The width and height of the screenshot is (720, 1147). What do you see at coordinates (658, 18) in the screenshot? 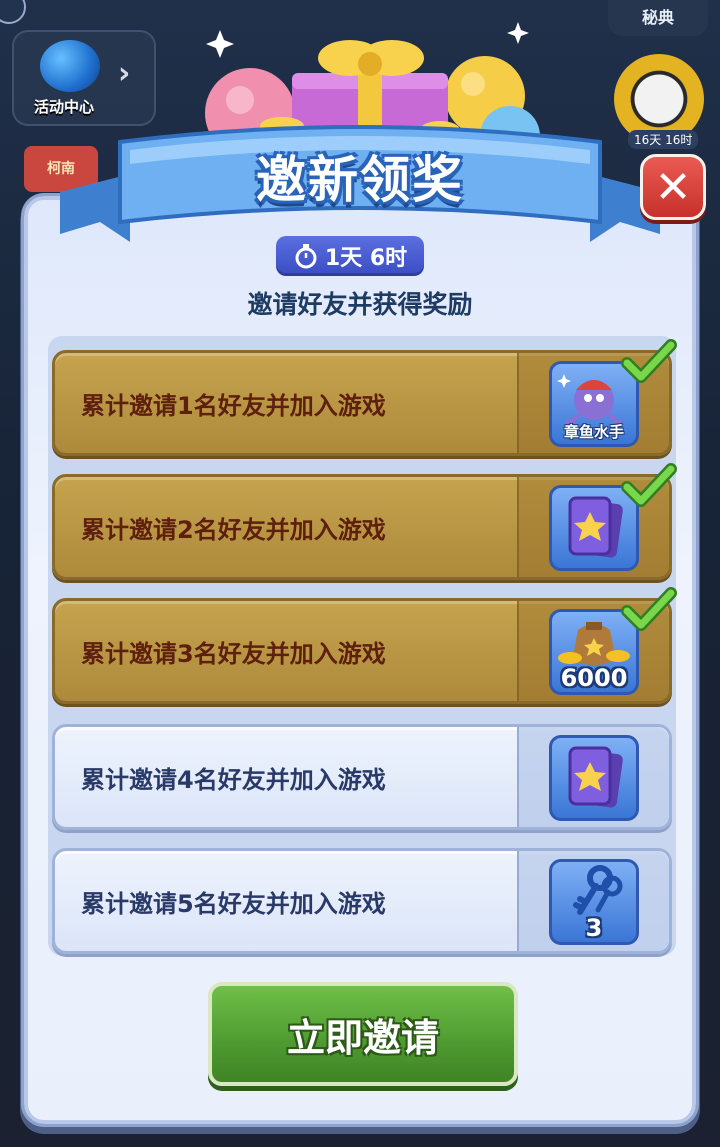
I see `secret-button: 秘典` at bounding box center [658, 18].